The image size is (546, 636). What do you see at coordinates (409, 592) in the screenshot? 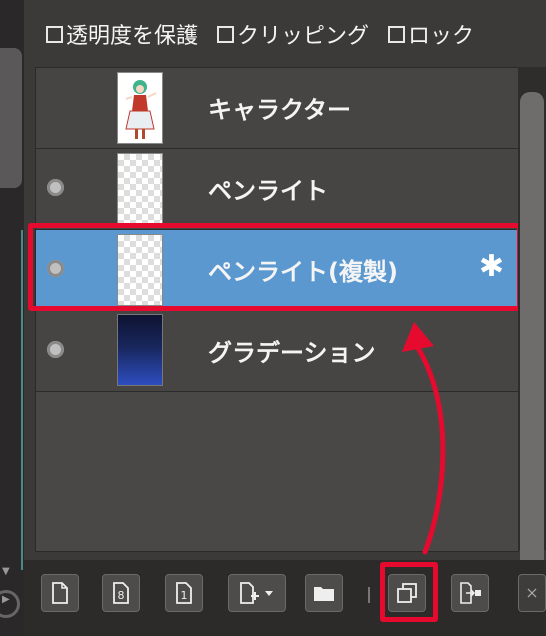
I see `highlight-box-duplicate-button` at bounding box center [409, 592].